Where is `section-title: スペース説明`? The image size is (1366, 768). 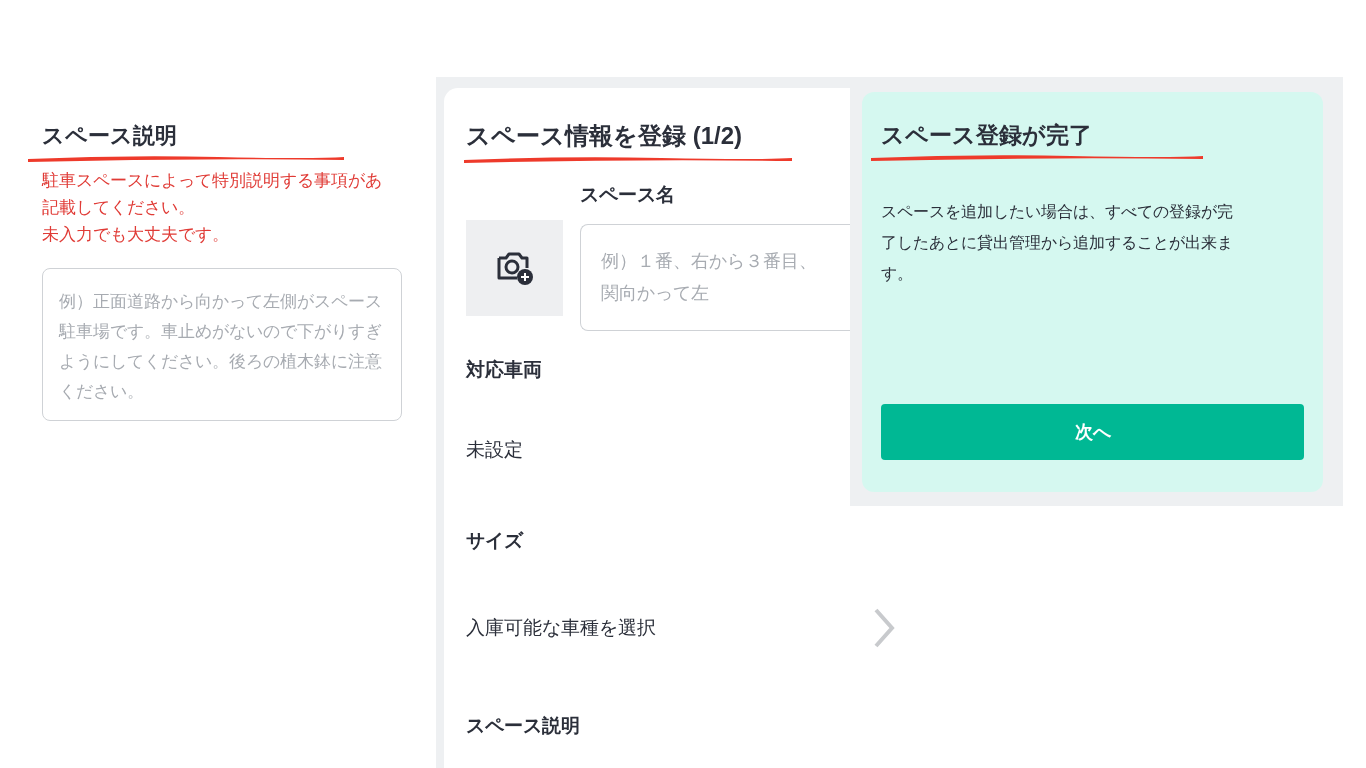 section-title: スペース説明 is located at coordinates (109, 136).